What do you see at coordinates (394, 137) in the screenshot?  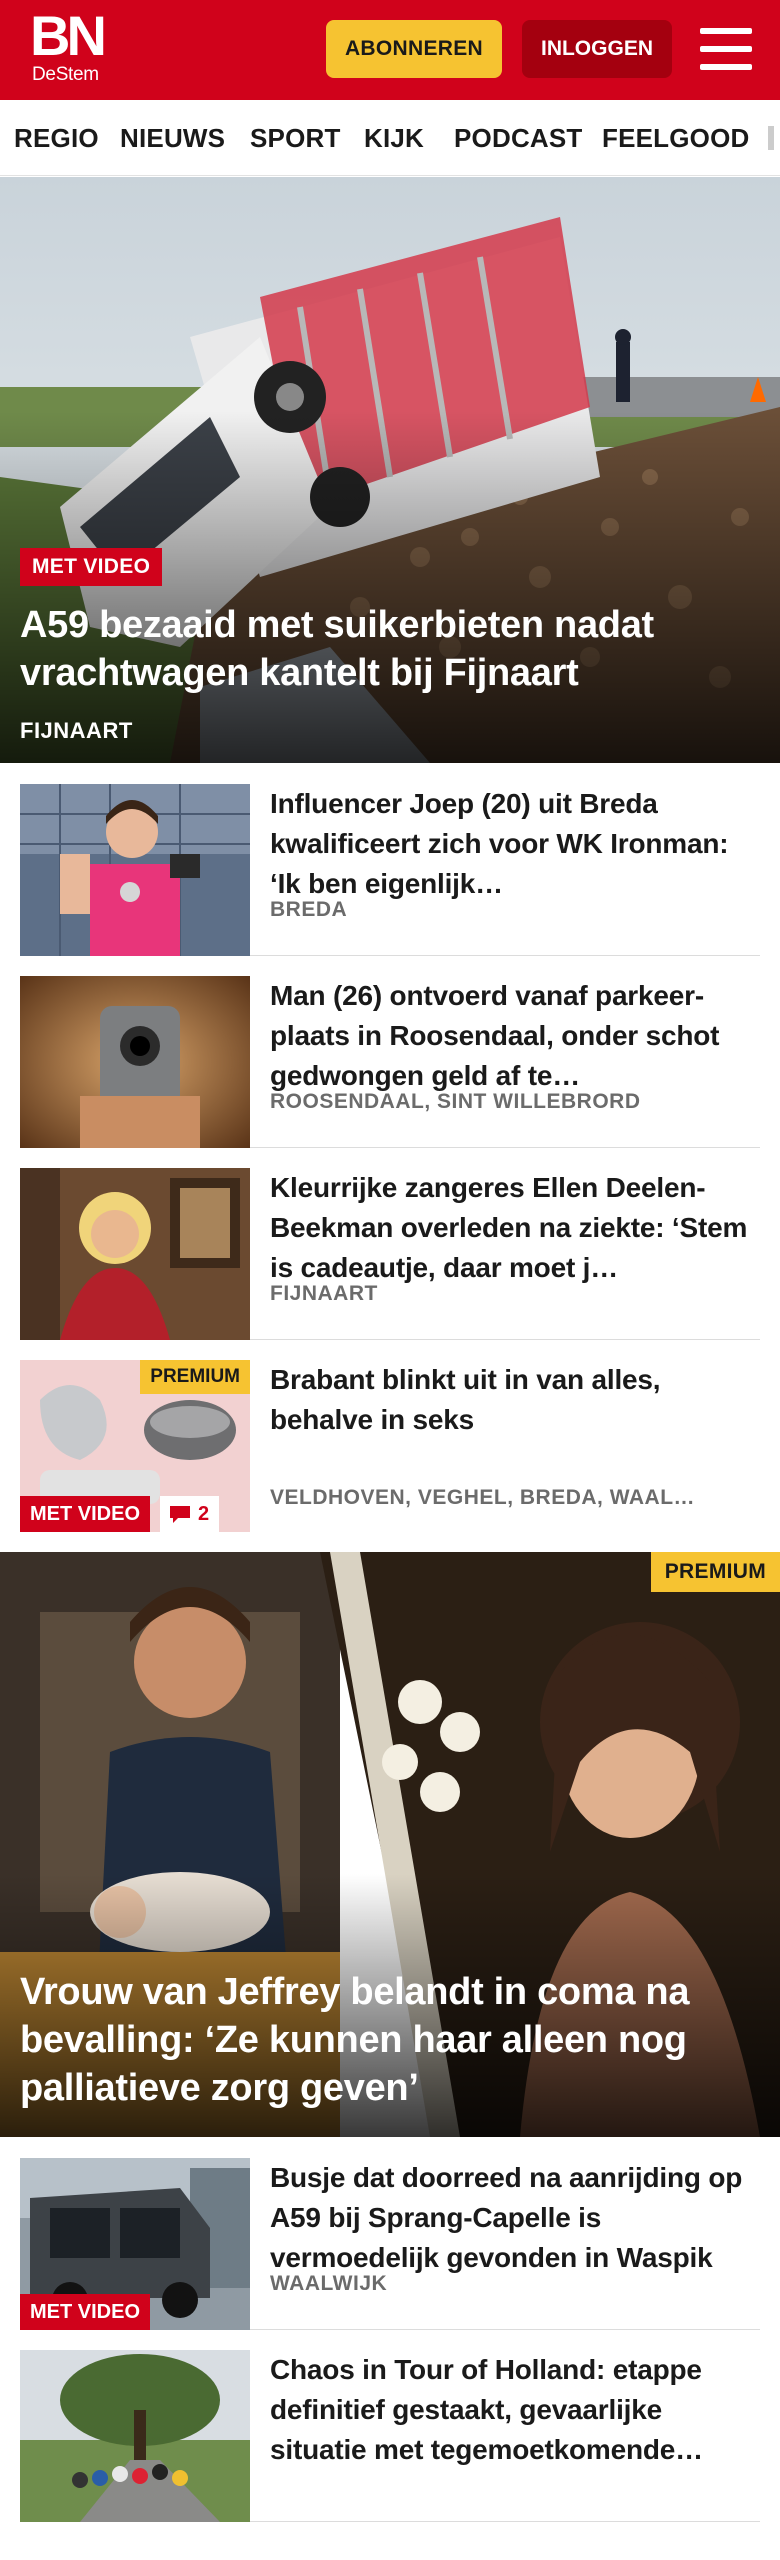 I see `nav-item-kijk: KIJK` at bounding box center [394, 137].